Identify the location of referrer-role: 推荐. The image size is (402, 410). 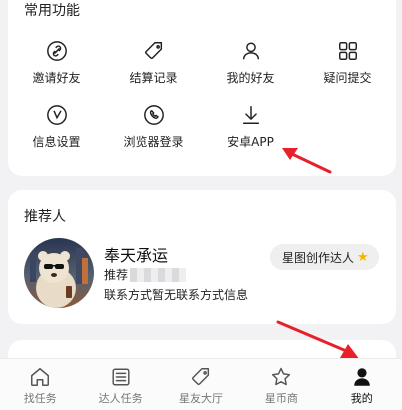
(145, 274).